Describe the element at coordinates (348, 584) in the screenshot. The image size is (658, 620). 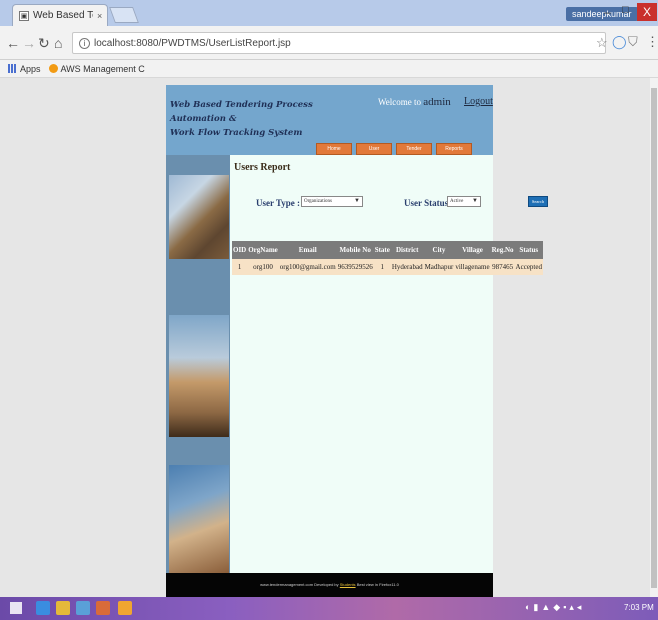
I see `footer-developer-link: Students` at that location.